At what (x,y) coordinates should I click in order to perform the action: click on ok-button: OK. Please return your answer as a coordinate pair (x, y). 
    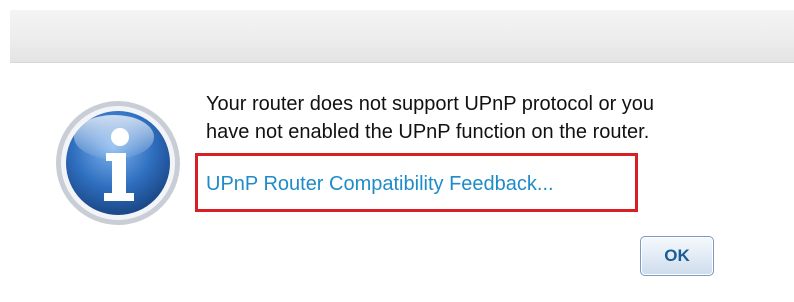
    Looking at the image, I should click on (677, 256).